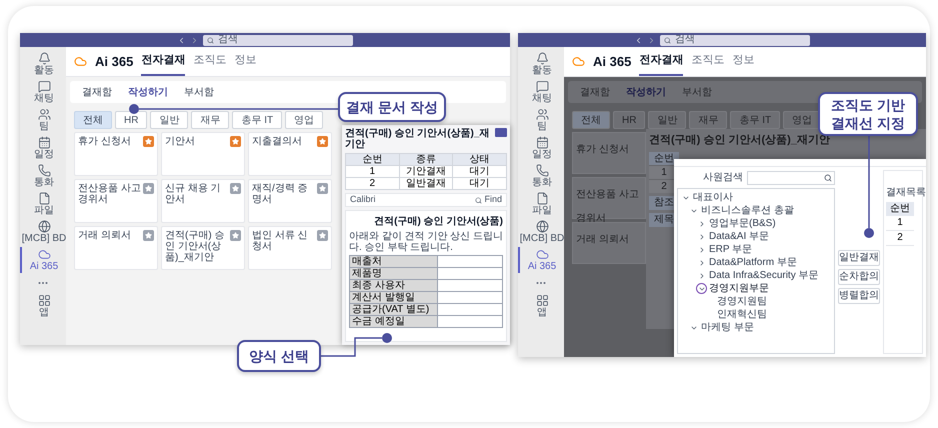 The height and width of the screenshot is (428, 938). I want to click on category-button: 재무, so click(210, 120).